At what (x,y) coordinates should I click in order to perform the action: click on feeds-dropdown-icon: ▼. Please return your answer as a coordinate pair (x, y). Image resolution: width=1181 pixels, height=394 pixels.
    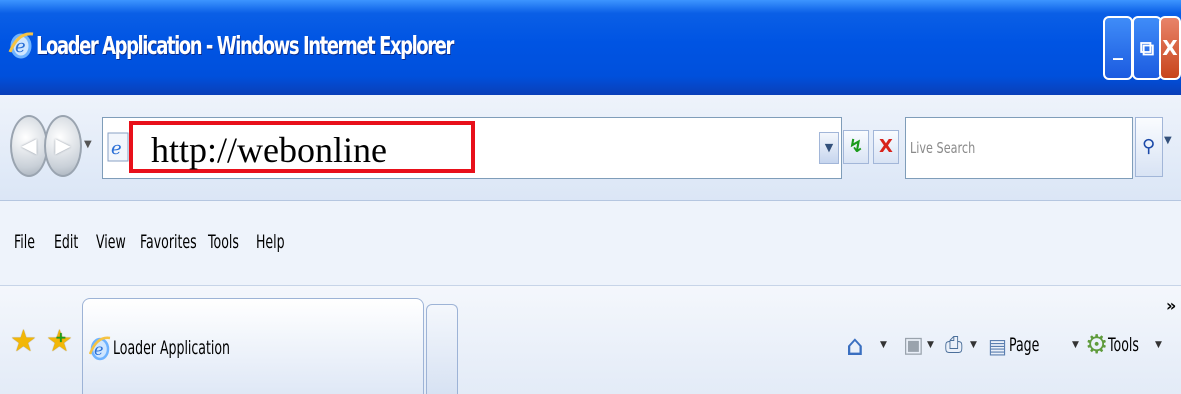
    Looking at the image, I should click on (930, 345).